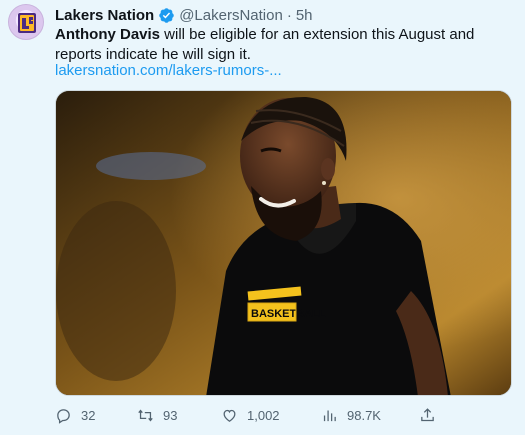 This screenshot has width=525, height=435. Describe the element at coordinates (263, 415) in the screenshot. I see `like-count: 1,002` at that location.